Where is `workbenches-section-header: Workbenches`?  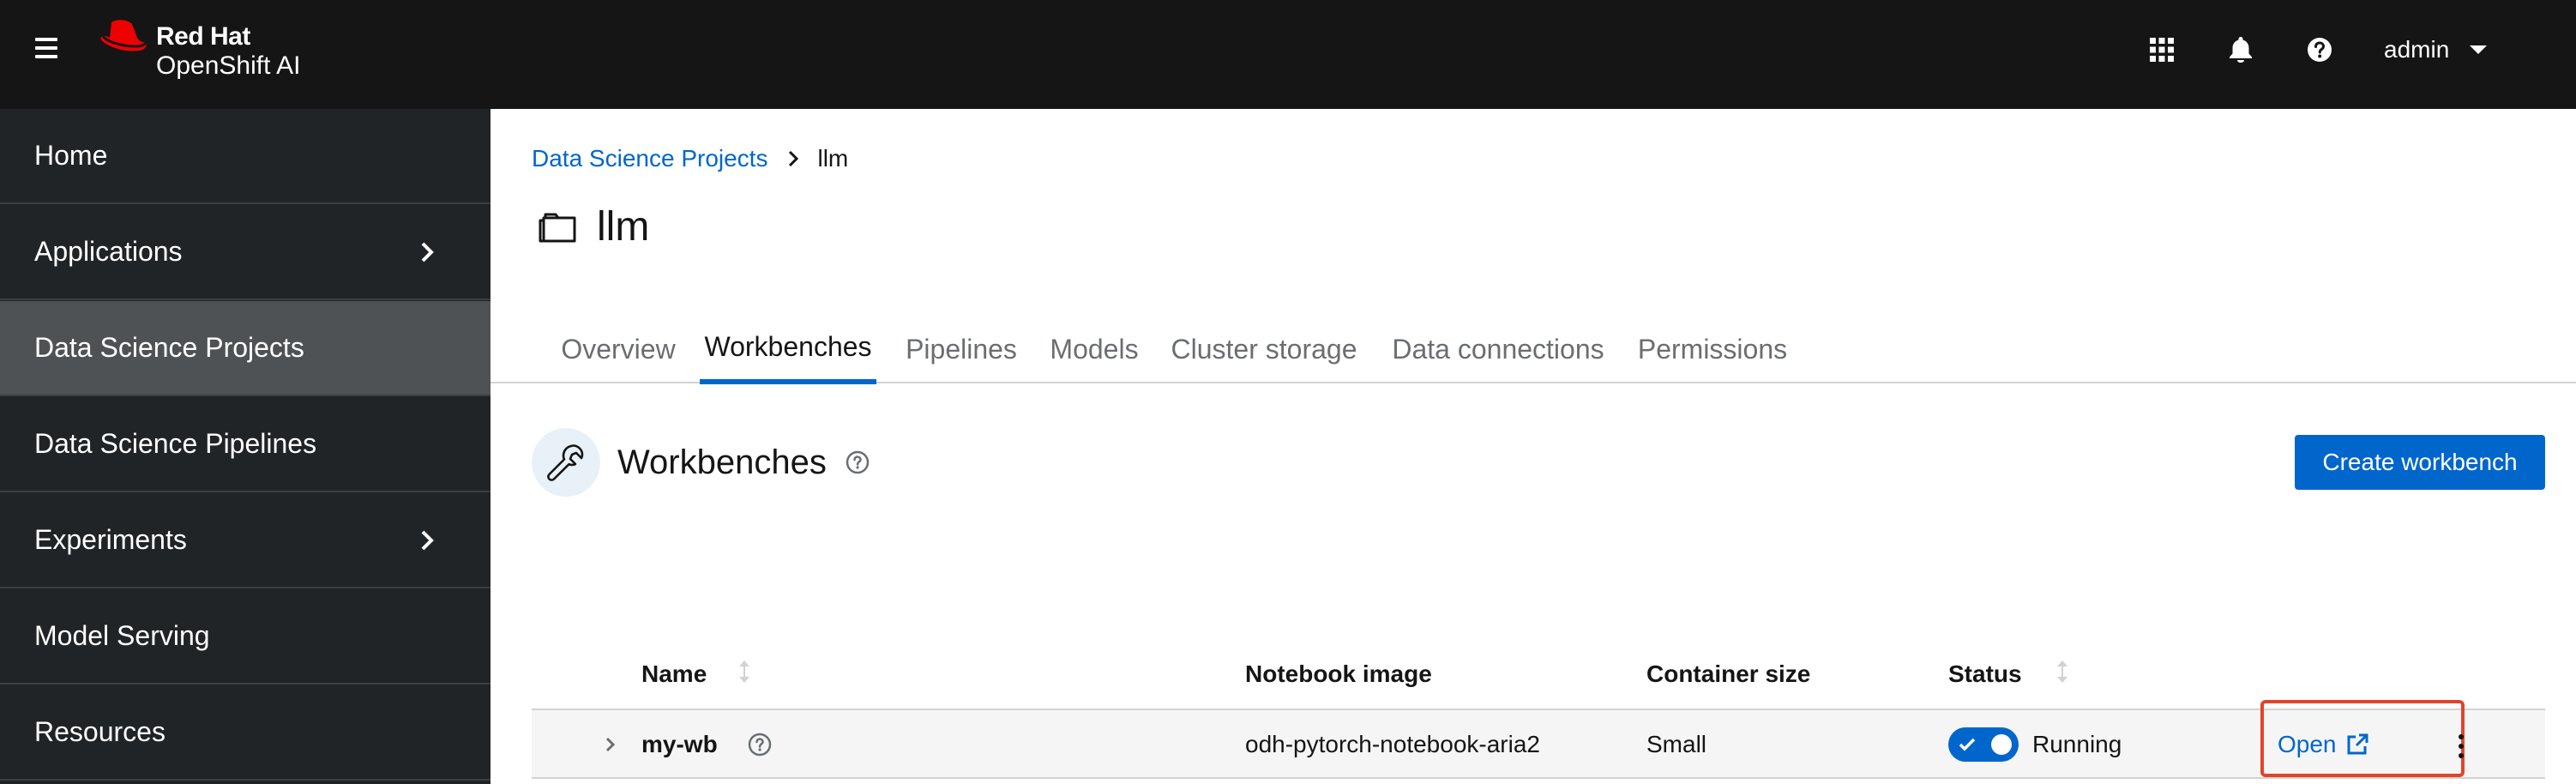
workbenches-section-header: Workbenches is located at coordinates (701, 463).